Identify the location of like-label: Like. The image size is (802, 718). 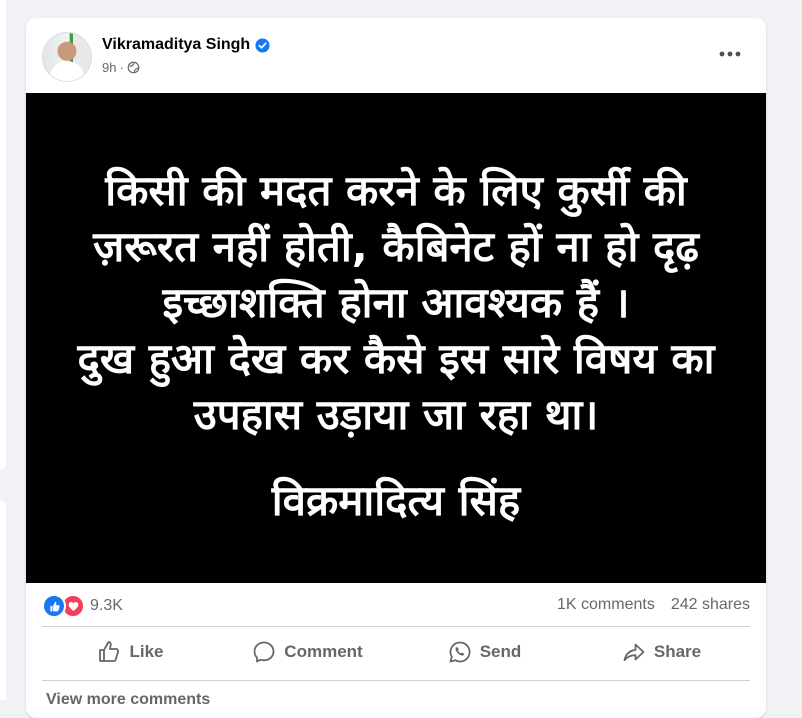
(146, 651).